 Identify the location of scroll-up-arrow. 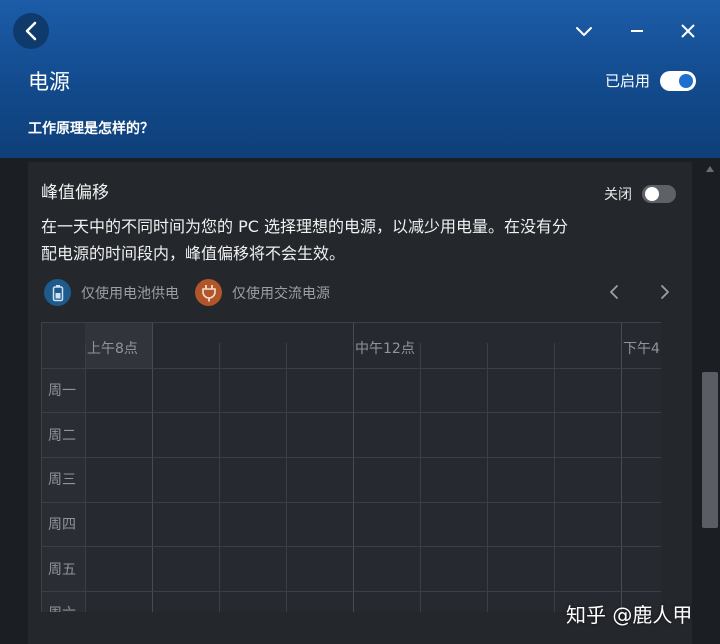
(710, 166).